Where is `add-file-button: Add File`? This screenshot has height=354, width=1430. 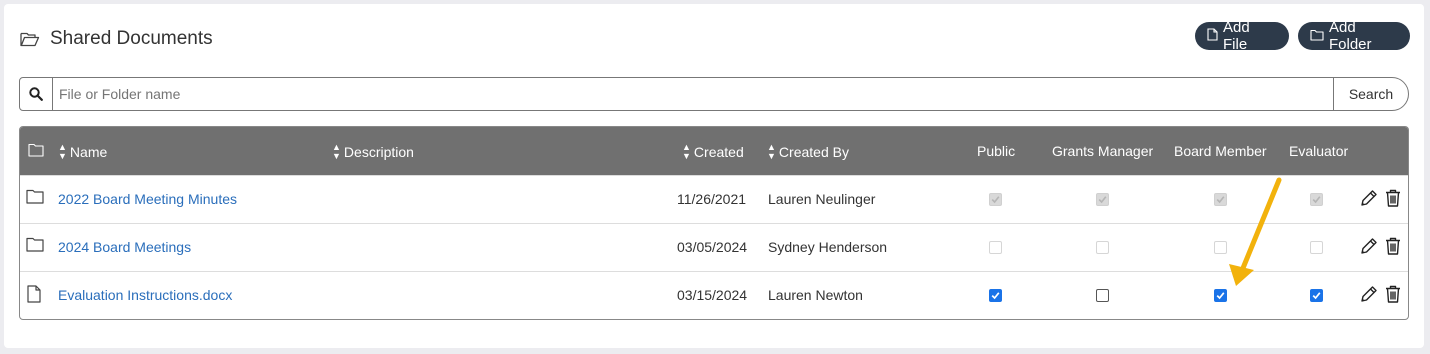
add-file-button: Add File is located at coordinates (1242, 36).